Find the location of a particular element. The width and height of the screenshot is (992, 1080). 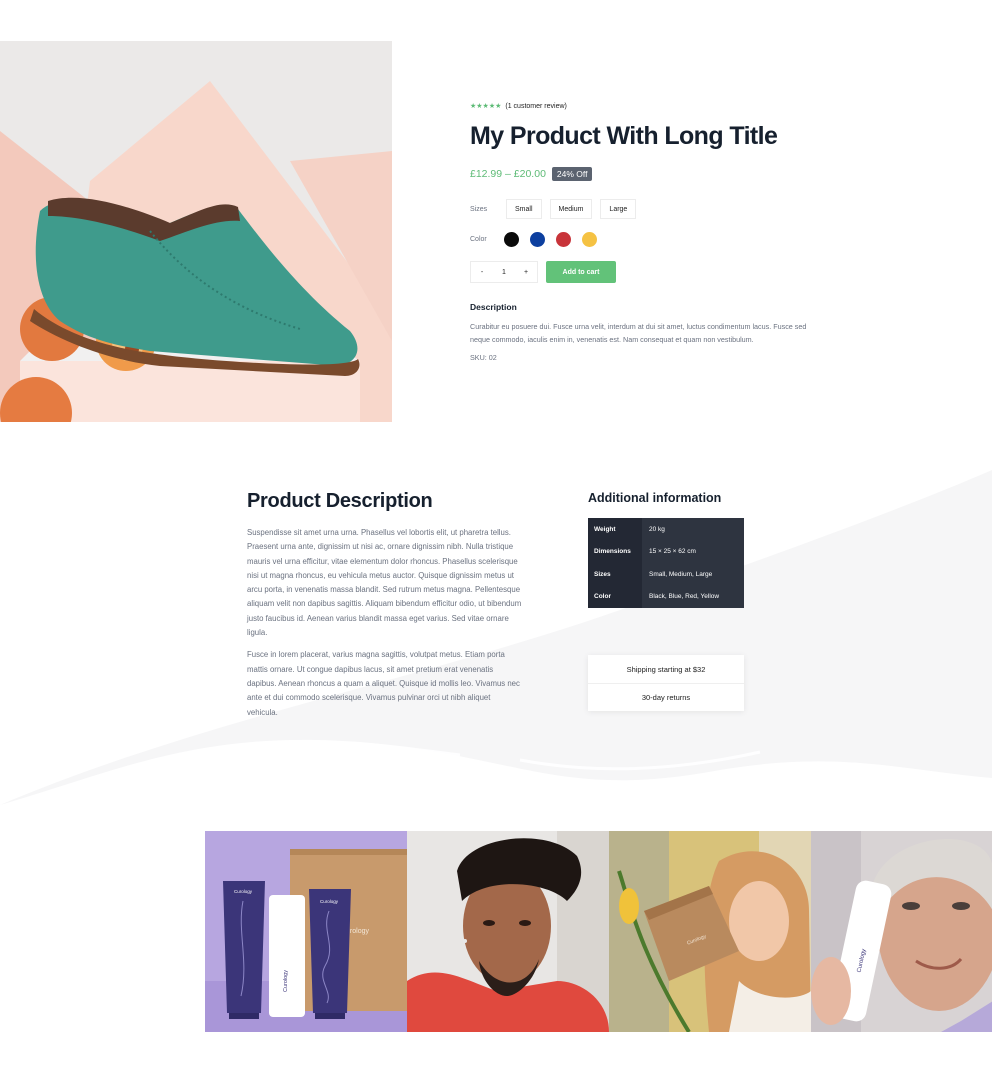

product-description-title: Product Description is located at coordinates (340, 501).